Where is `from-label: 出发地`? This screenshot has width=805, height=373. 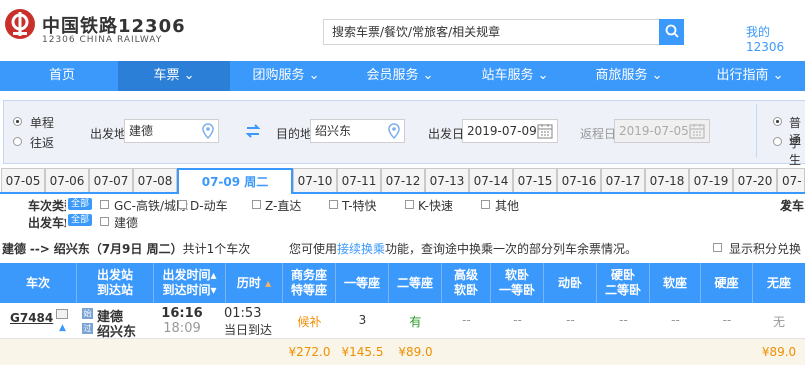
from-label: 出发地 is located at coordinates (108, 134).